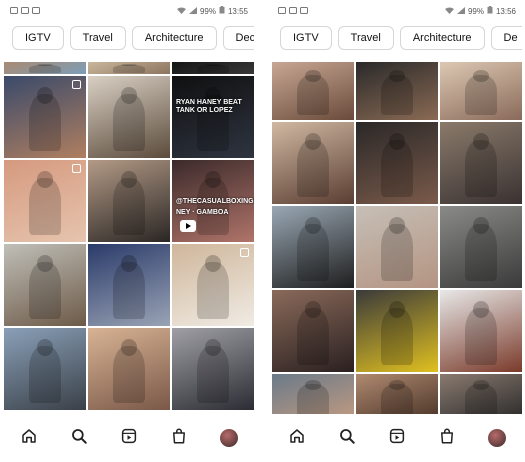  I want to click on tile-caption-secondary: ney · Gamboa, so click(202, 213).